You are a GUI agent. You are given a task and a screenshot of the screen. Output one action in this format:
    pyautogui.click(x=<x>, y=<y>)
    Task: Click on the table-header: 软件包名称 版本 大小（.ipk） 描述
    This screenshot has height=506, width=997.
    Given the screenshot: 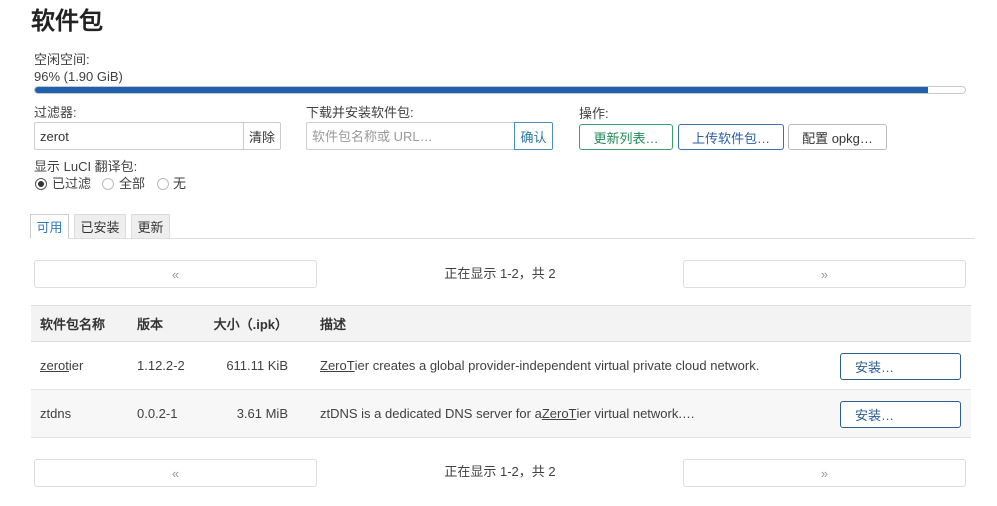 What is the action you would take?
    pyautogui.click(x=501, y=323)
    